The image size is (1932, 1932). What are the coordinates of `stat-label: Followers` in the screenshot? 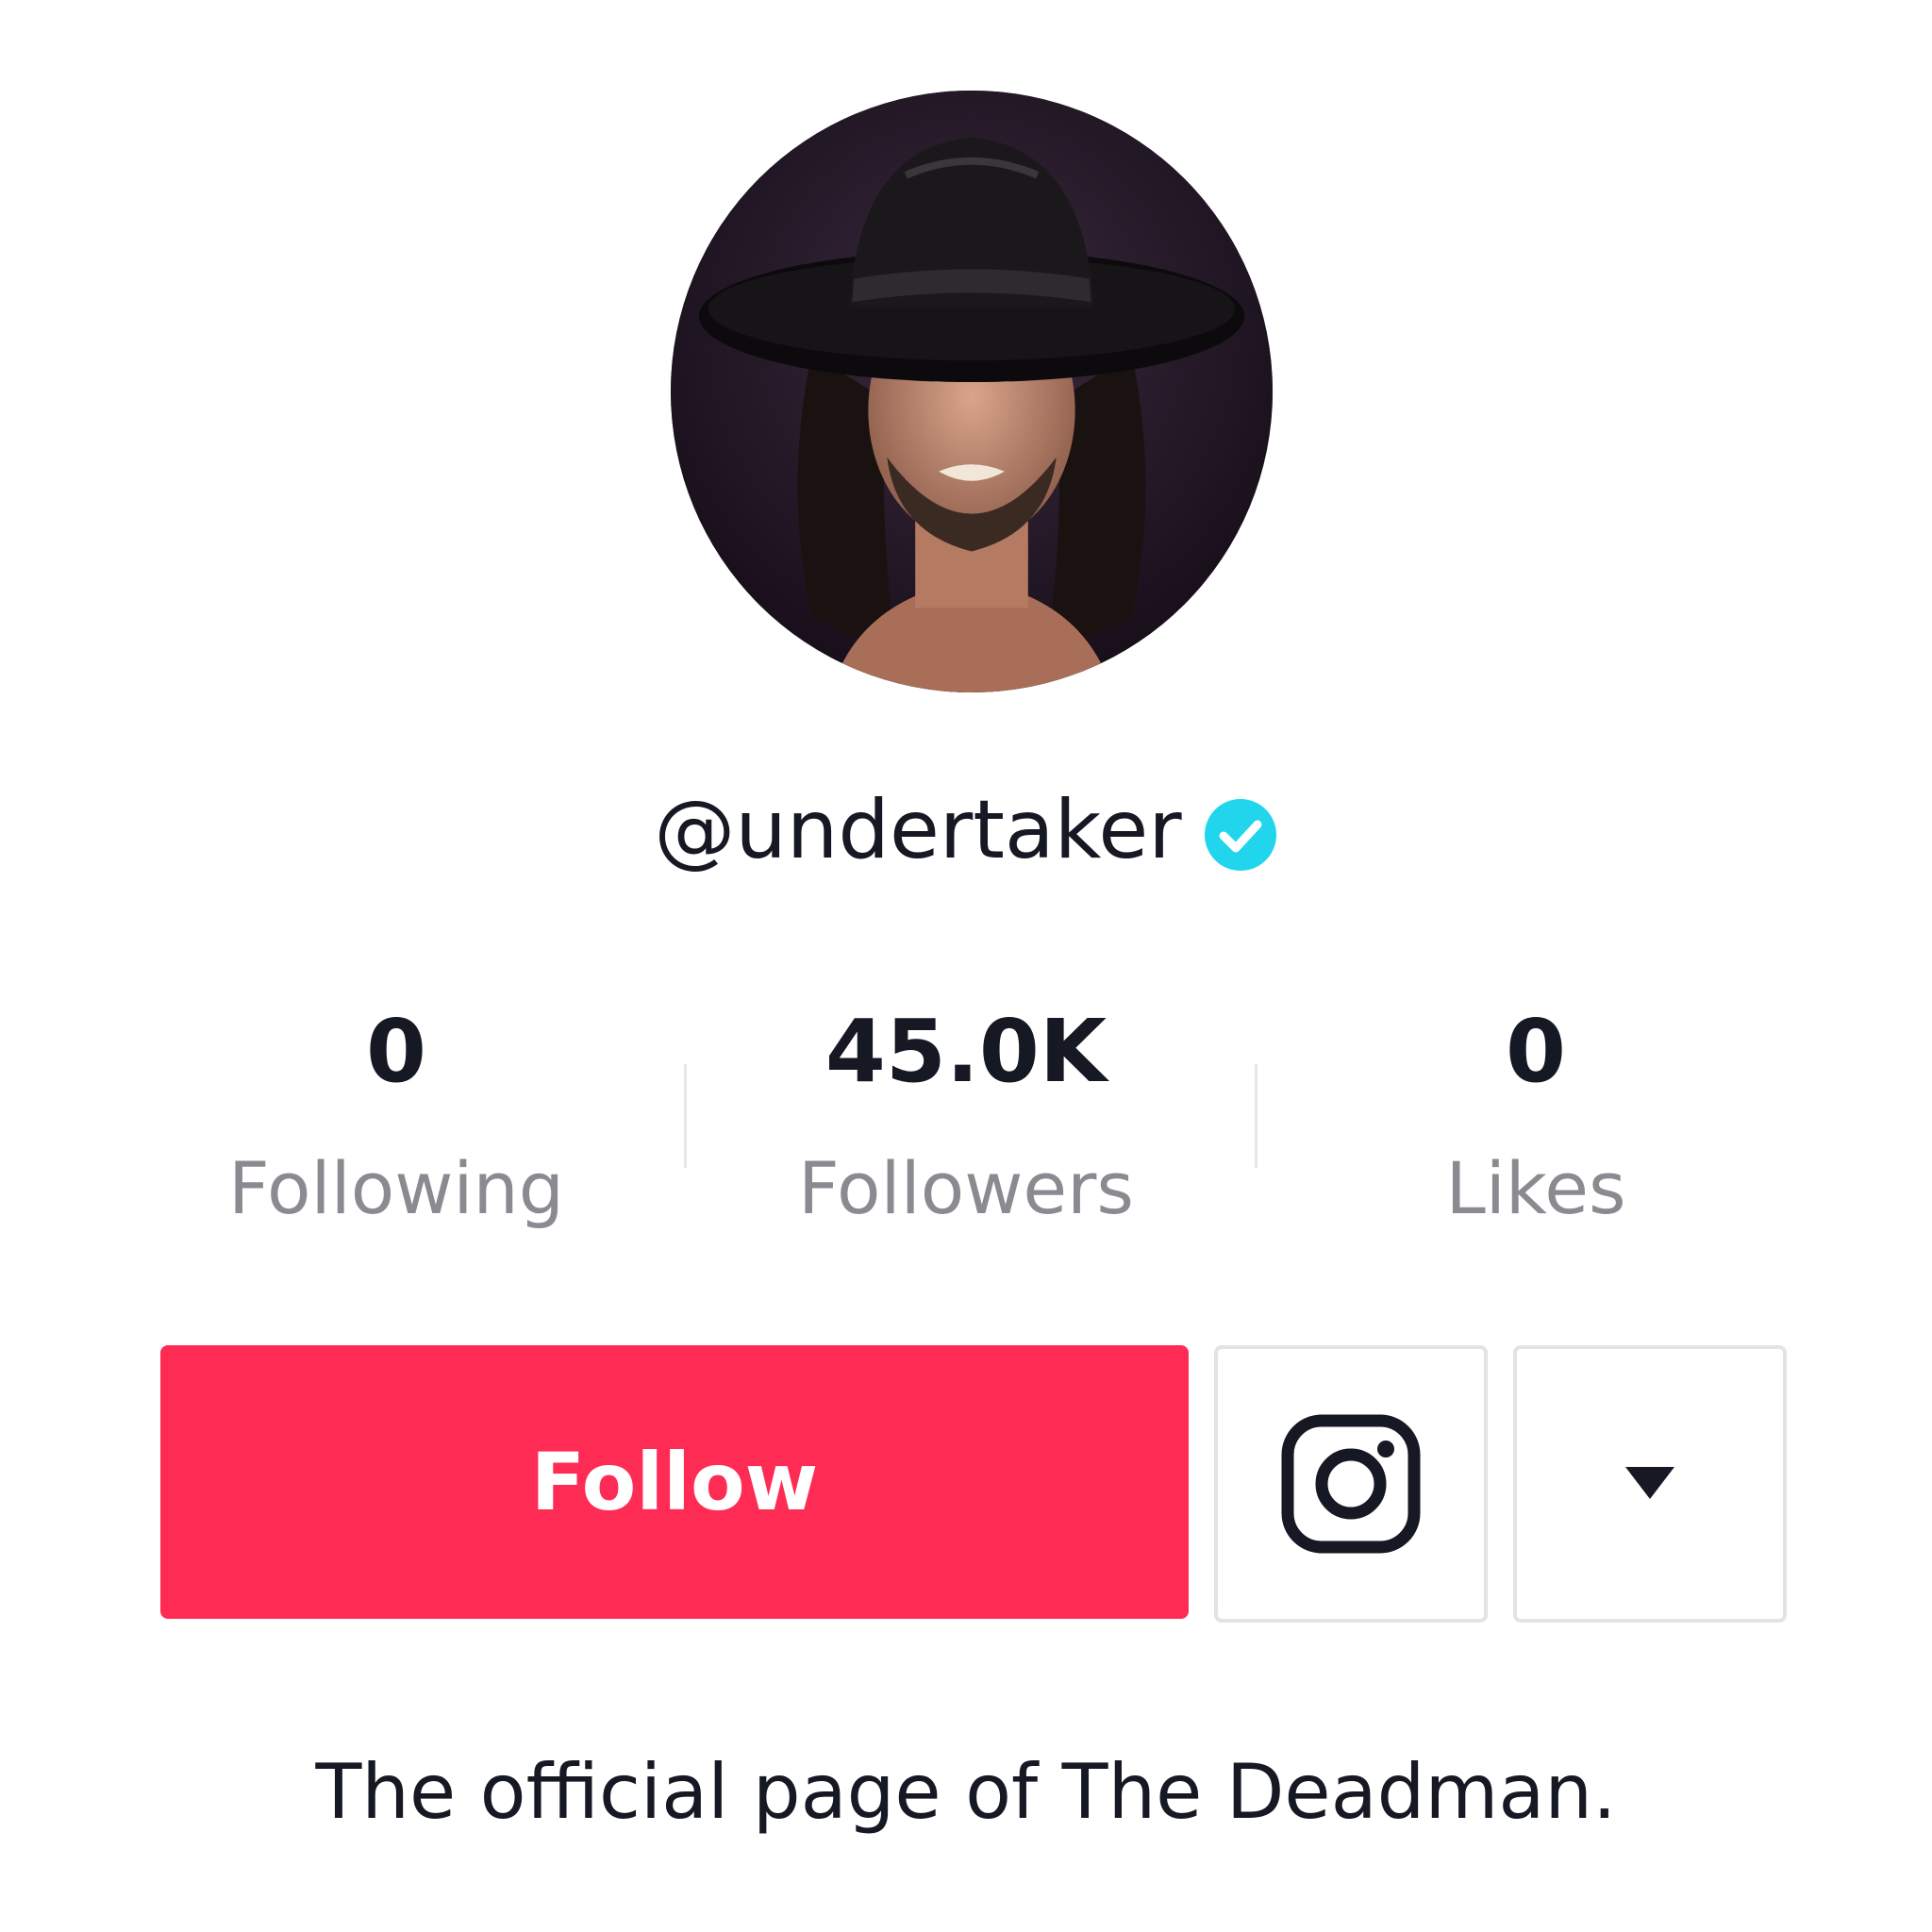 It's located at (966, 1188).